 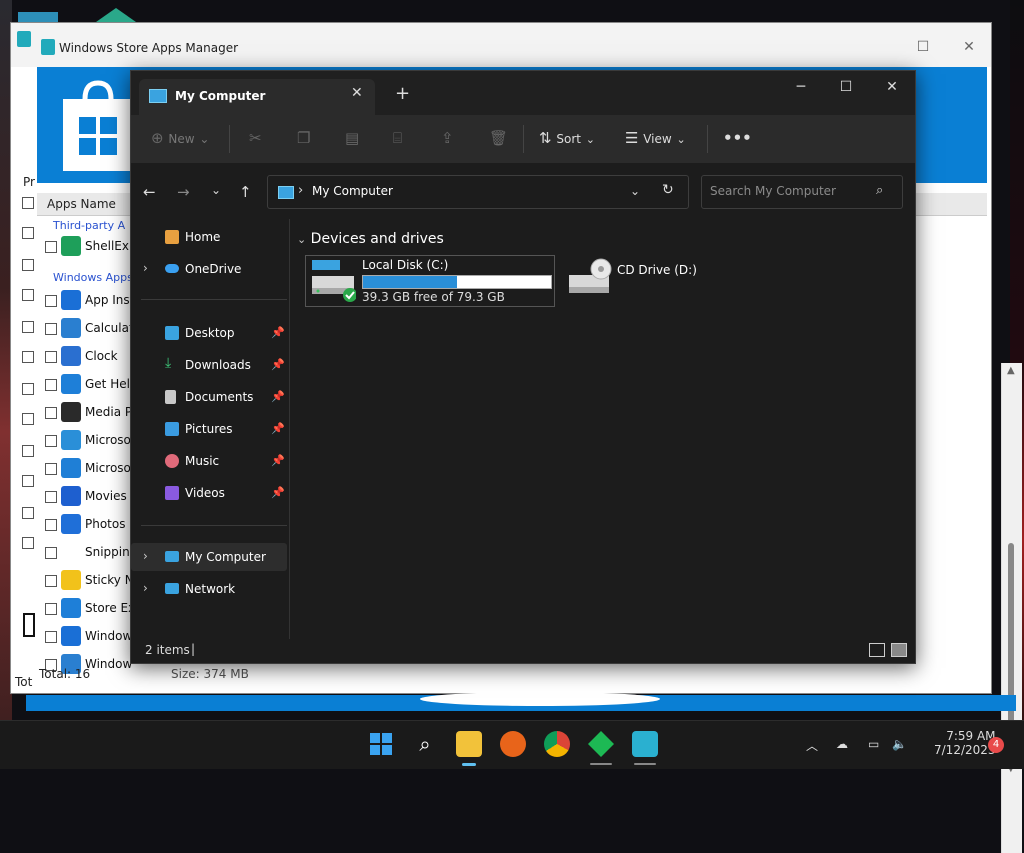 What do you see at coordinates (216, 190) in the screenshot?
I see `recent-chevron-icon: ⌄` at bounding box center [216, 190].